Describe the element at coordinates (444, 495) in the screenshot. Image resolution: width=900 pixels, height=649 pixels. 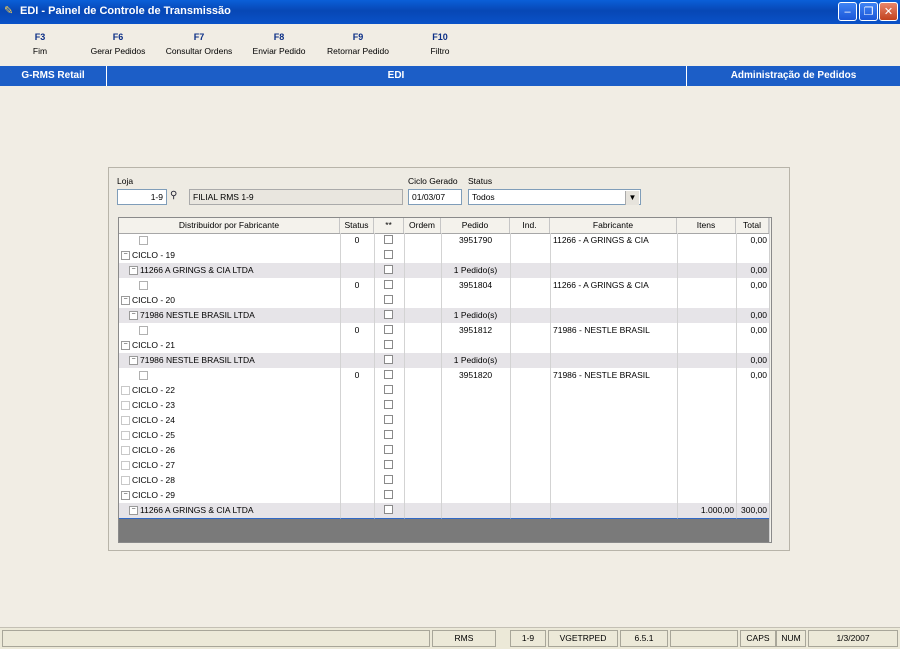
I see `table-row: − CICLO - 29` at that location.